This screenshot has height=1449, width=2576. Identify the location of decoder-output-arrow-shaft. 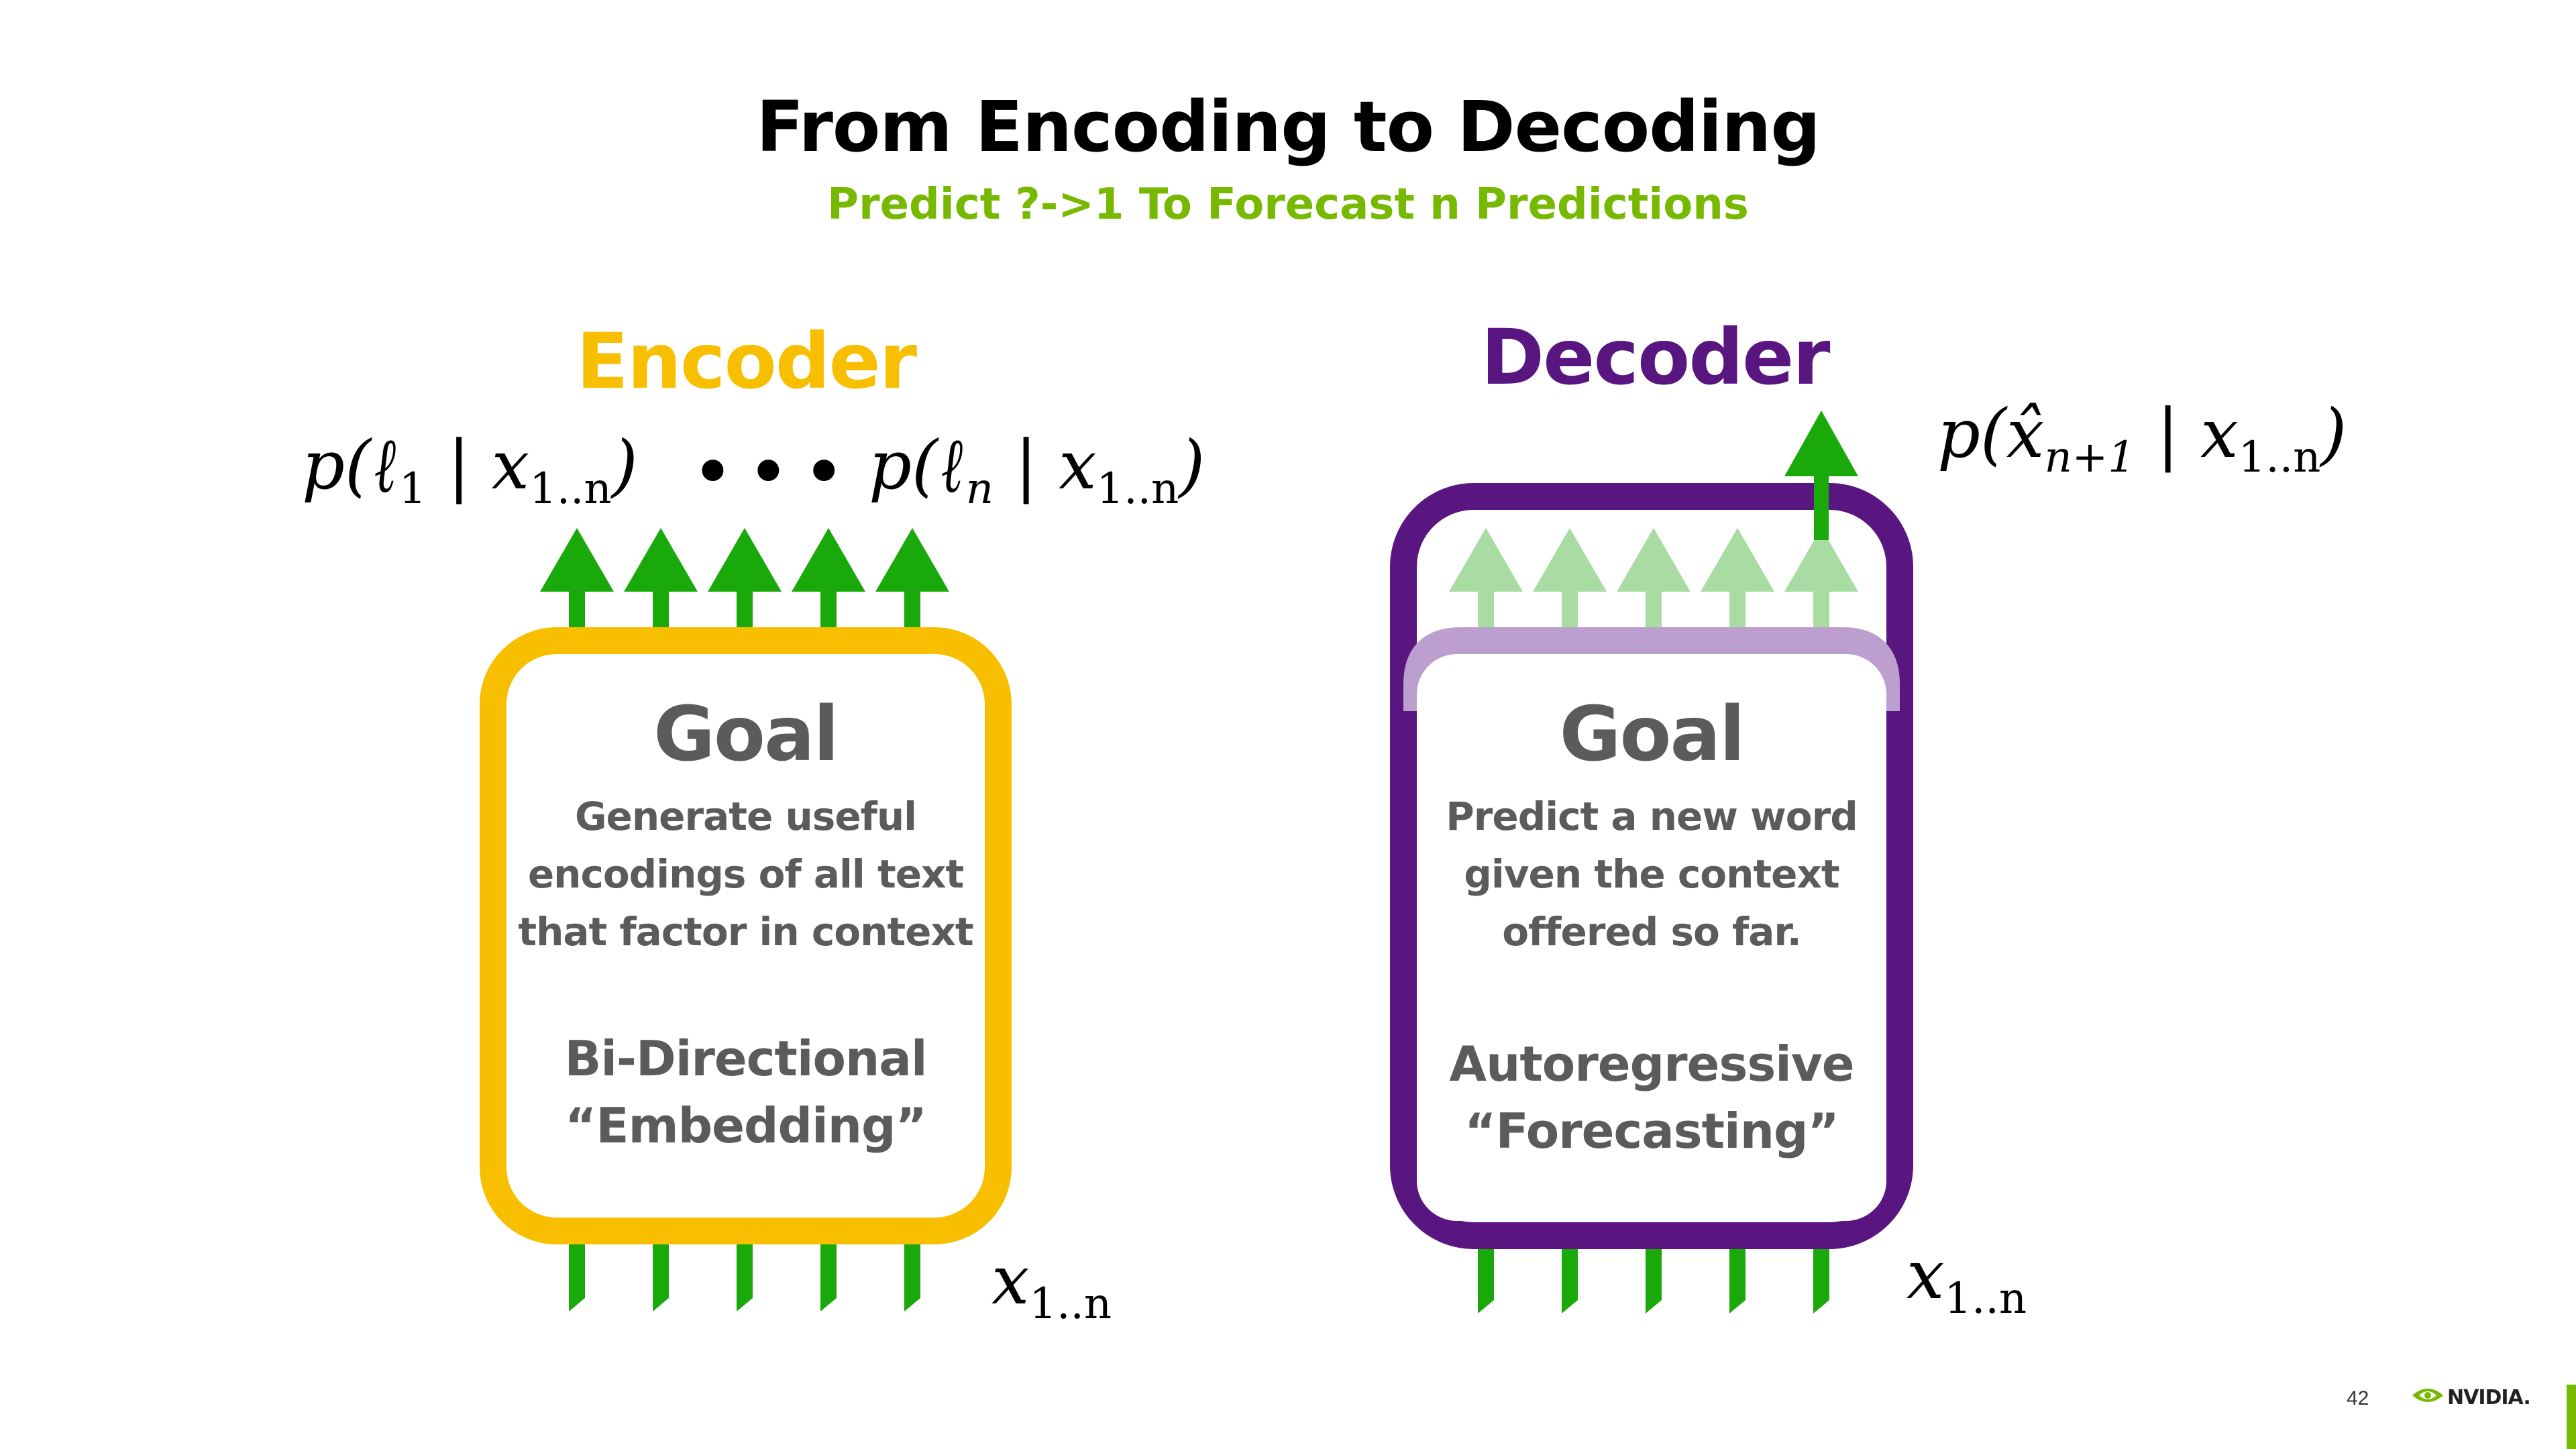
(1821, 505).